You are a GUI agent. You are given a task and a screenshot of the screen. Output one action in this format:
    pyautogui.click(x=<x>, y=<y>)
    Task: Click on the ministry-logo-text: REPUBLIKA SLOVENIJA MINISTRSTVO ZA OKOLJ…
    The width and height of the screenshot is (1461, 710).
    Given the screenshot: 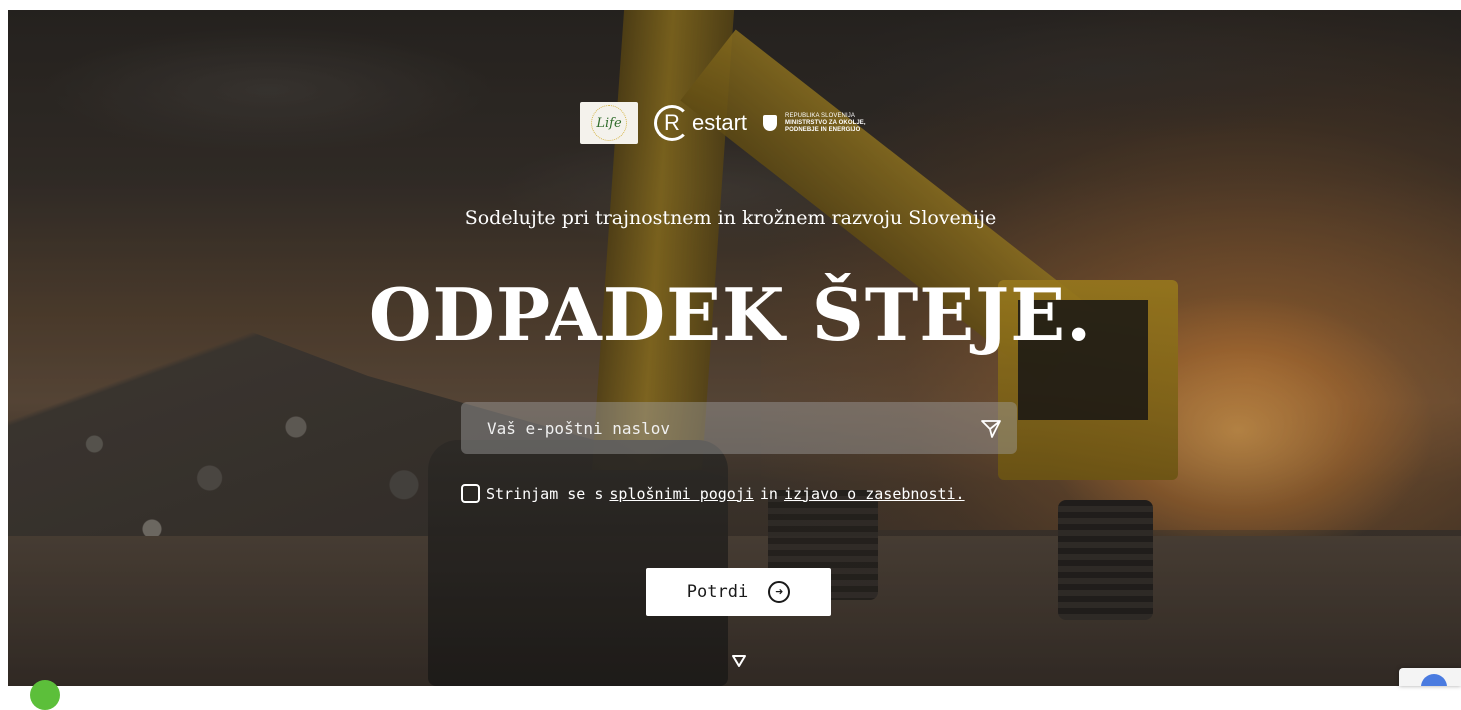 What is the action you would take?
    pyautogui.click(x=825, y=123)
    